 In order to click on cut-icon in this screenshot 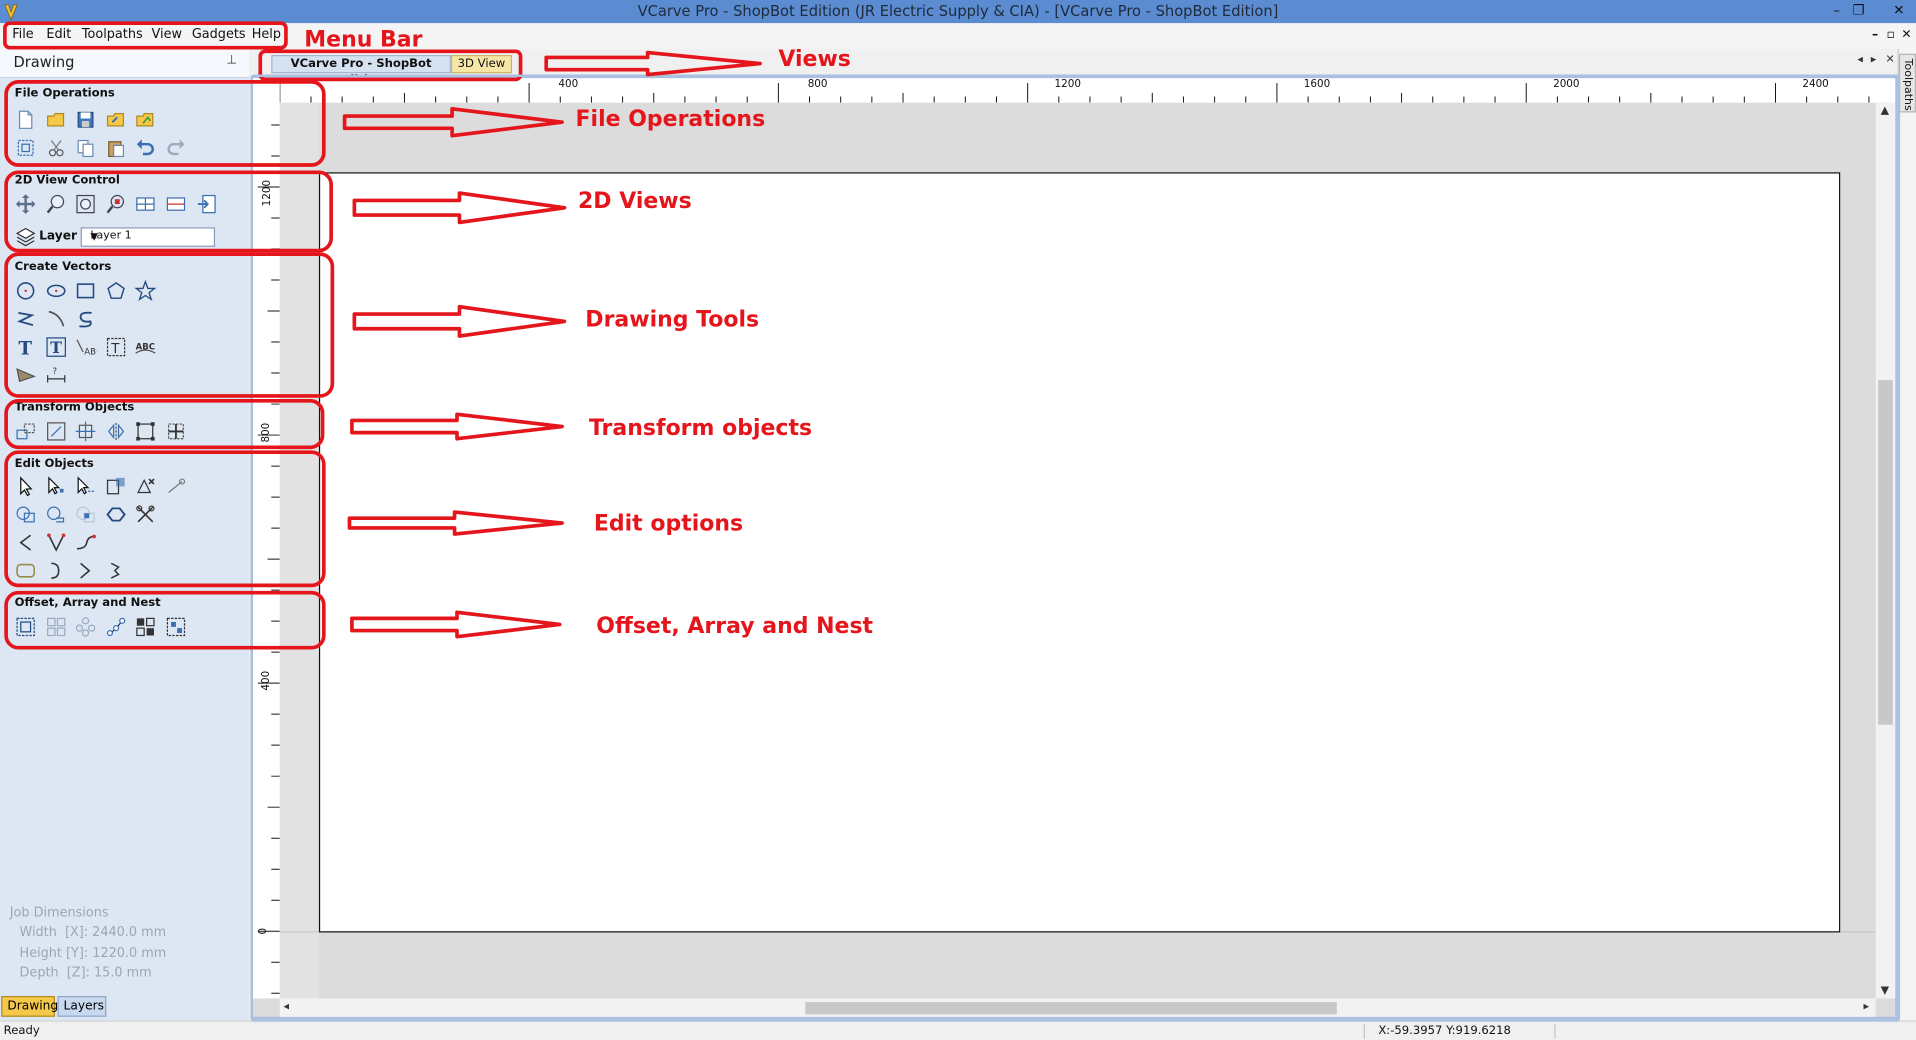, I will do `click(56, 148)`.